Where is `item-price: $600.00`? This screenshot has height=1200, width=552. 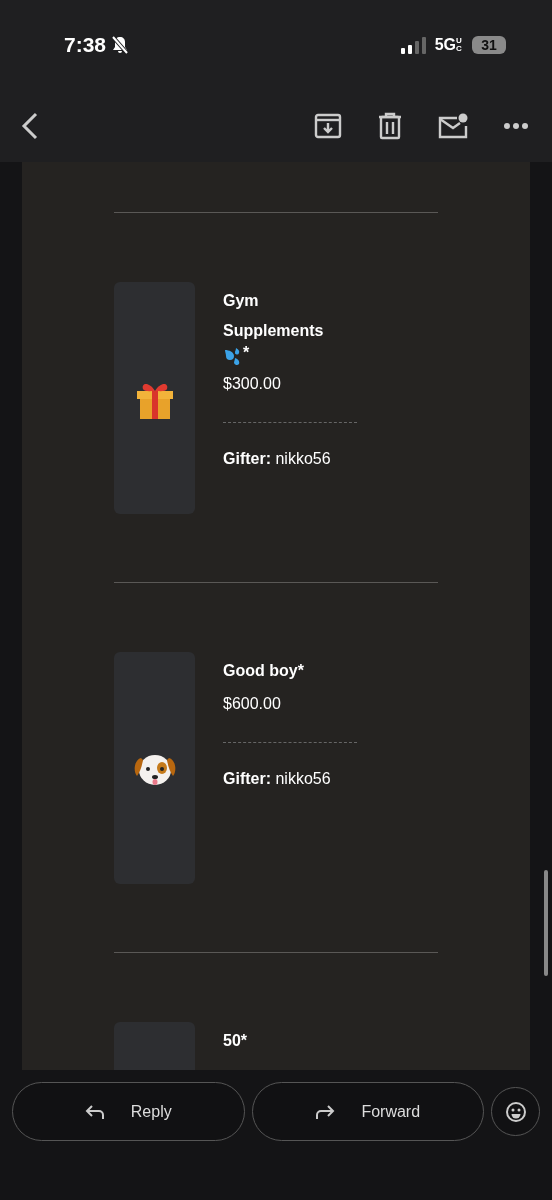
item-price: $600.00 is located at coordinates (252, 704).